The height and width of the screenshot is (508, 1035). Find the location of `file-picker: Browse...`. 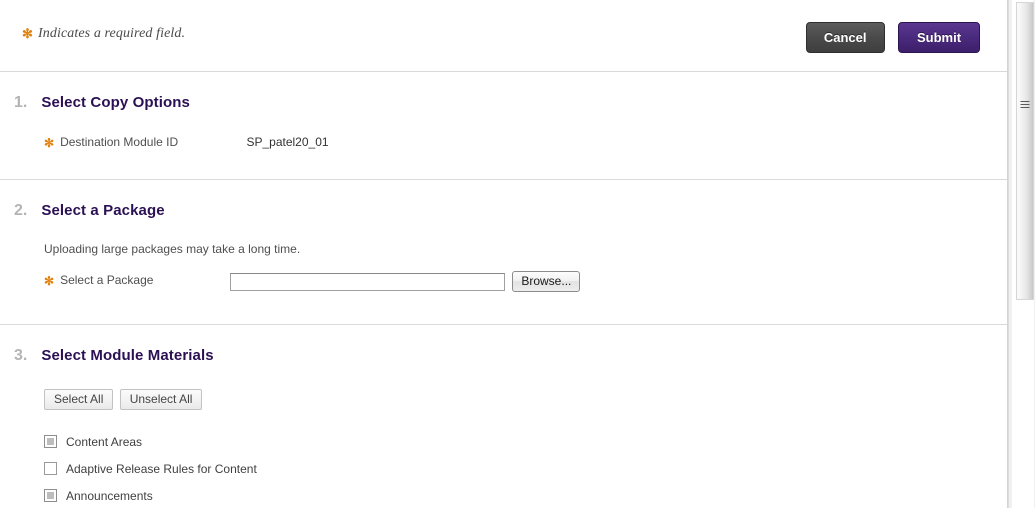

file-picker: Browse... is located at coordinates (405, 281).